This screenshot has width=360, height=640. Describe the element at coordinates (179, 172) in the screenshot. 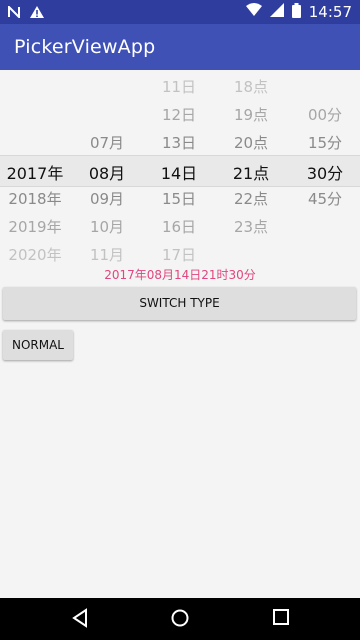

I see `picker-item-day: 14日` at that location.